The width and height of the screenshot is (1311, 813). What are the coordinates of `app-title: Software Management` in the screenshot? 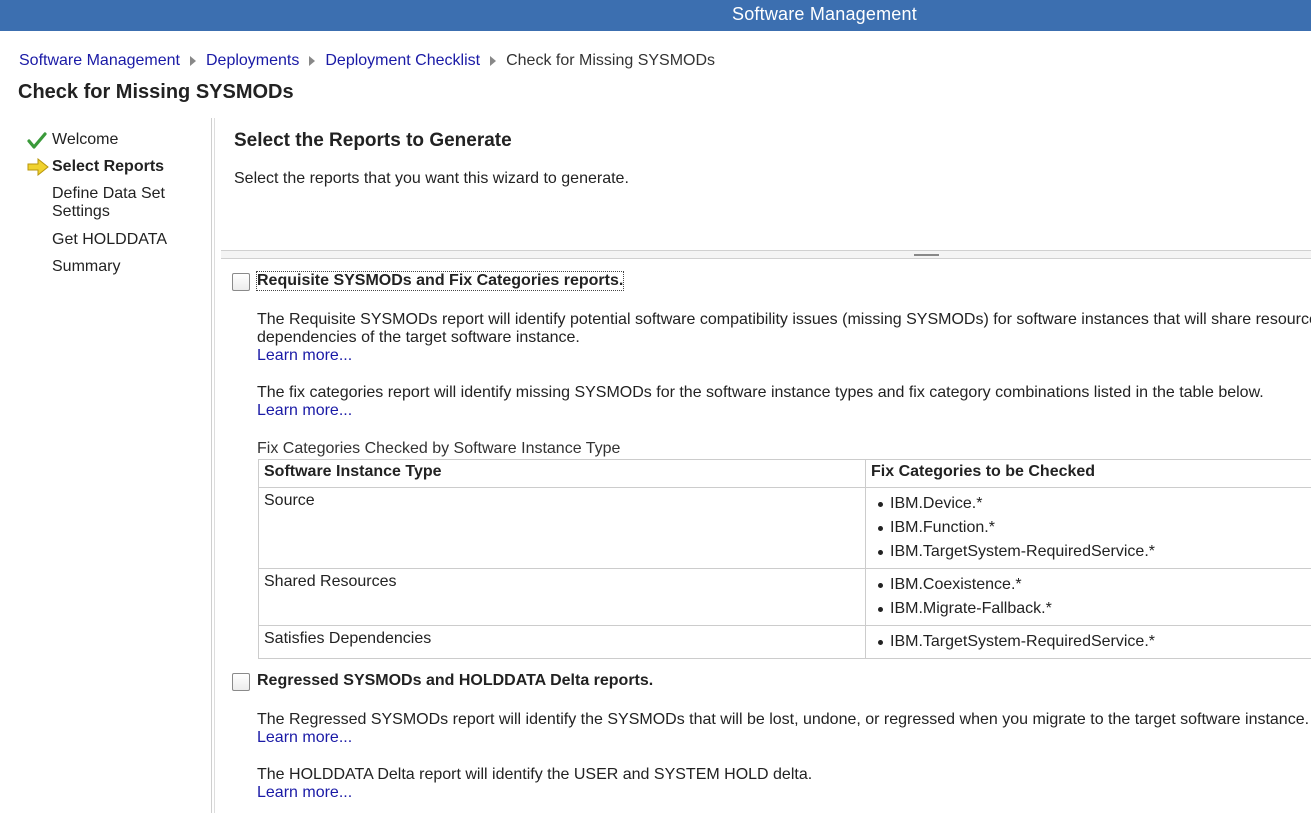 It's located at (824, 14).